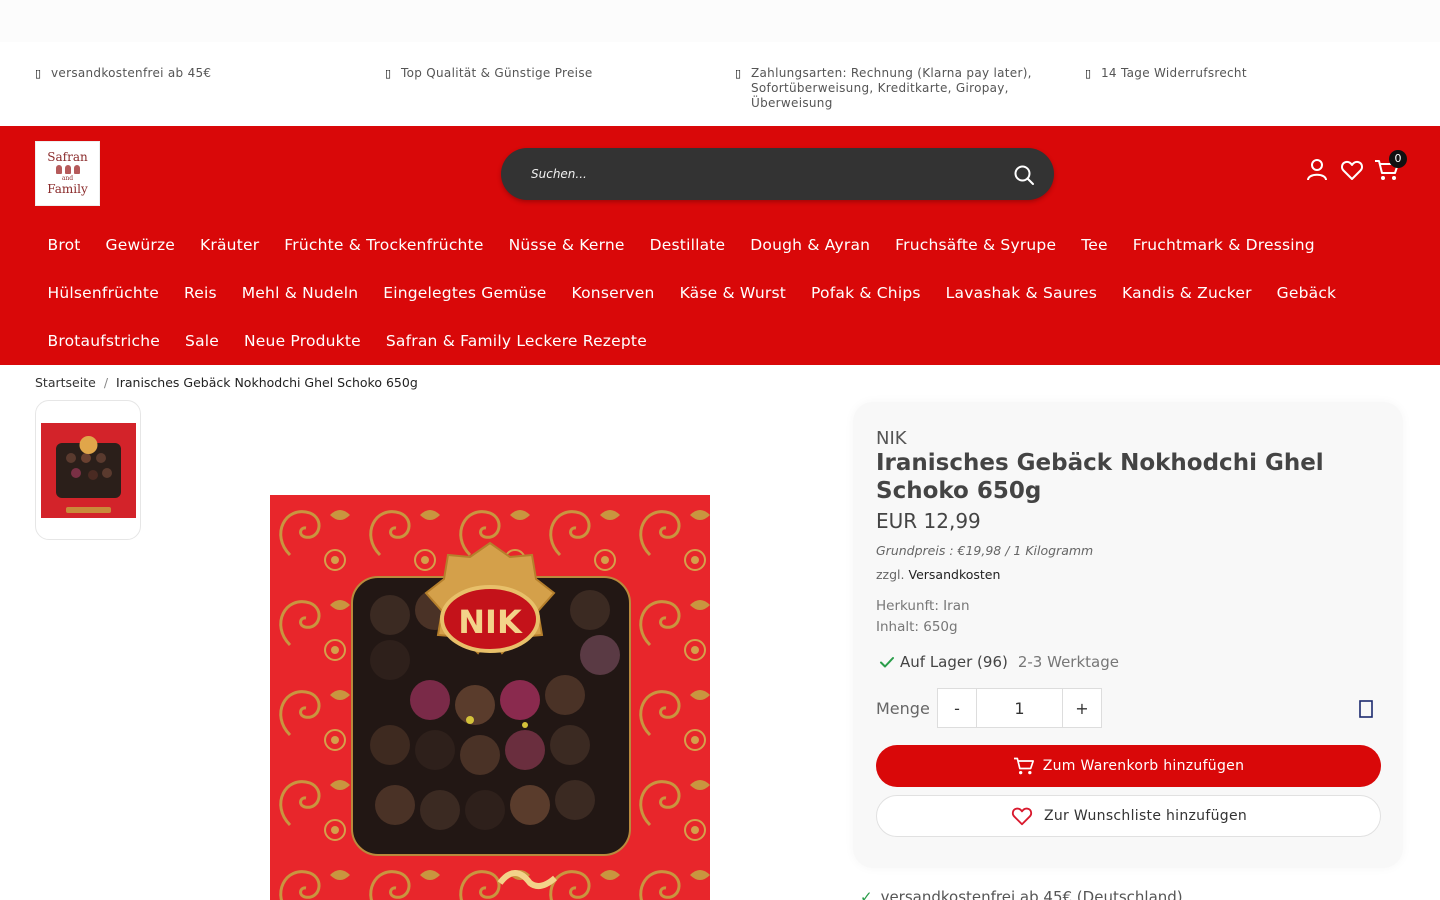 The image size is (1440, 900). Describe the element at coordinates (64, 245) in the screenshot. I see `nav-item: Brot` at that location.